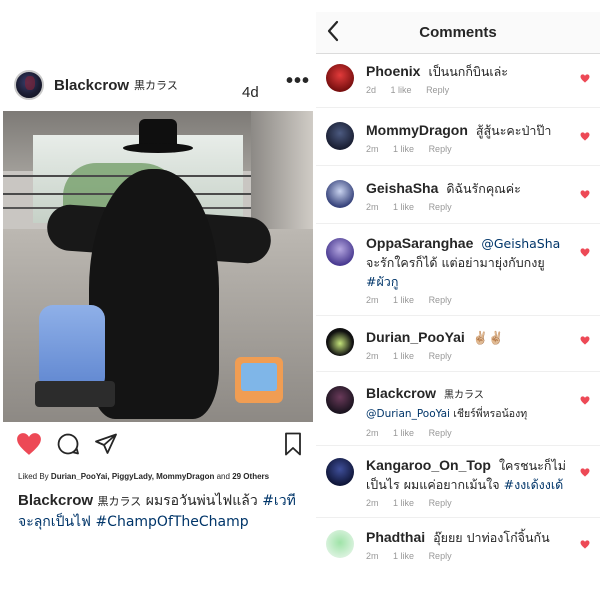  I want to click on comment-username: OppaSaranghae, so click(419, 243).